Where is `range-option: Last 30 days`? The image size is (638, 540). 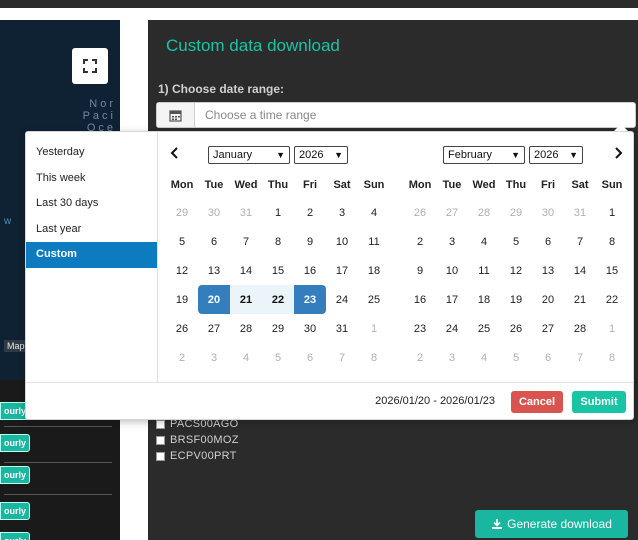
range-option: Last 30 days is located at coordinates (91, 204).